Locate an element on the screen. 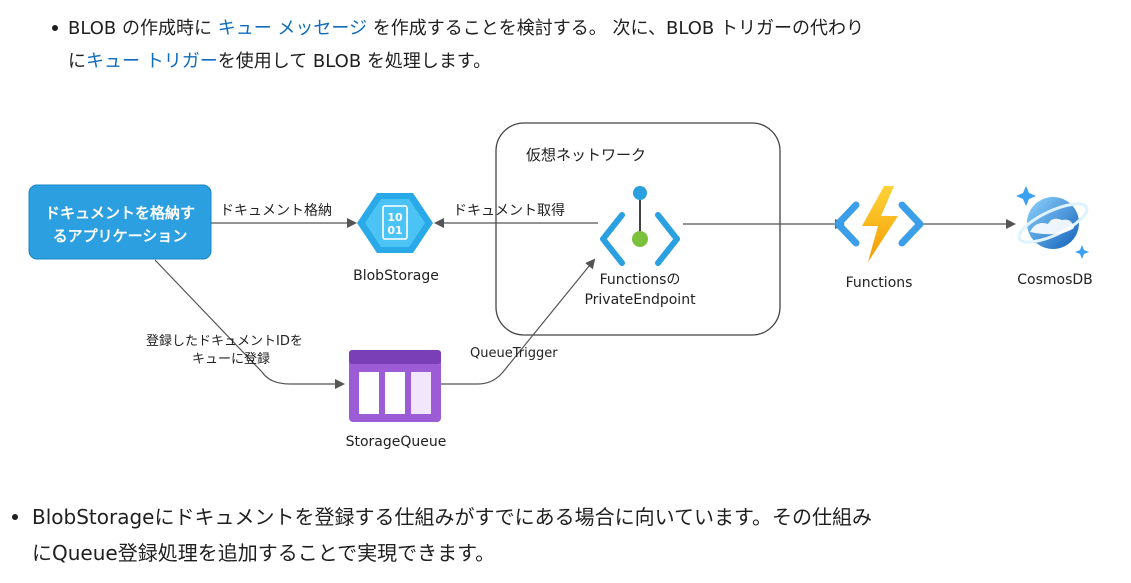  private-endpoint-icon is located at coordinates (640, 226).